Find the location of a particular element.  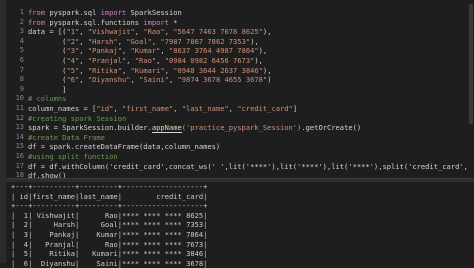

code-token: #using split function is located at coordinates (73, 156).